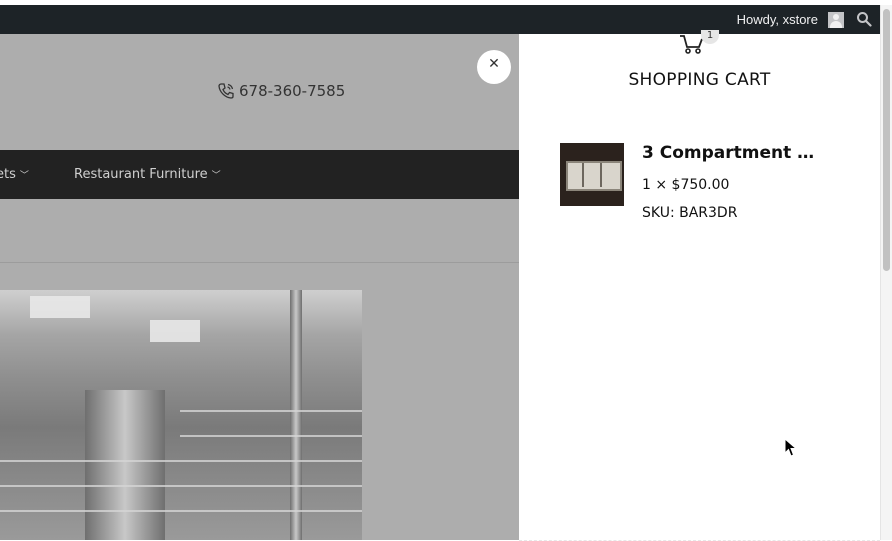 This screenshot has width=892, height=541. Describe the element at coordinates (690, 213) in the screenshot. I see `cart-item-sku: SKU: BAR3DR` at that location.